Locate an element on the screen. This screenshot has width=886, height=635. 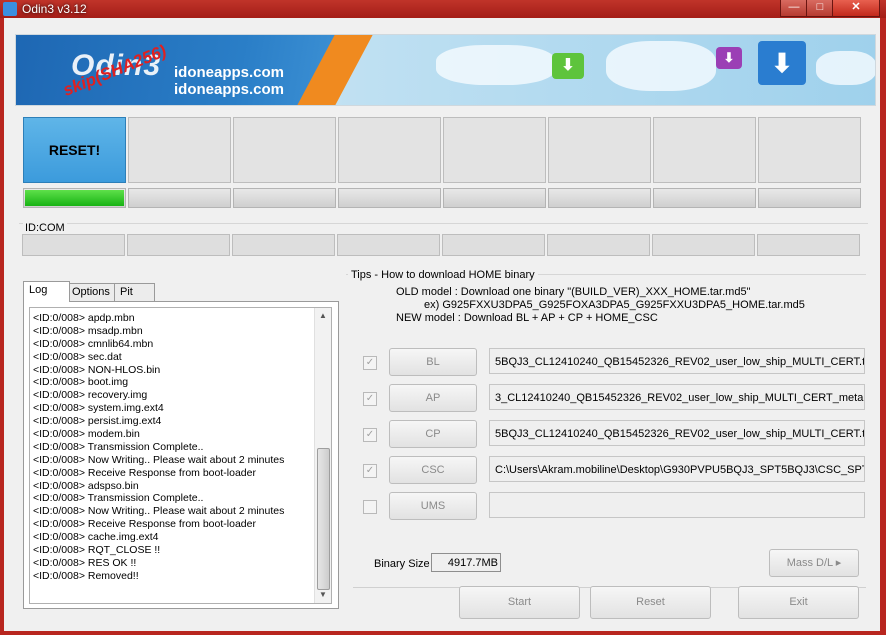
bl-button: BL is located at coordinates (433, 362).